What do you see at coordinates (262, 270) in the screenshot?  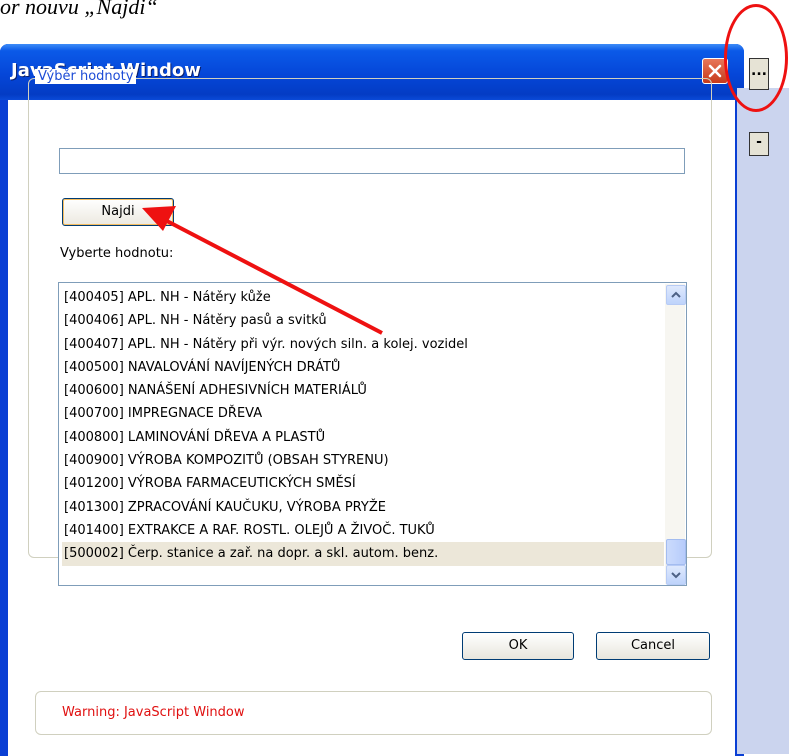 I see `arrow-icon` at bounding box center [262, 270].